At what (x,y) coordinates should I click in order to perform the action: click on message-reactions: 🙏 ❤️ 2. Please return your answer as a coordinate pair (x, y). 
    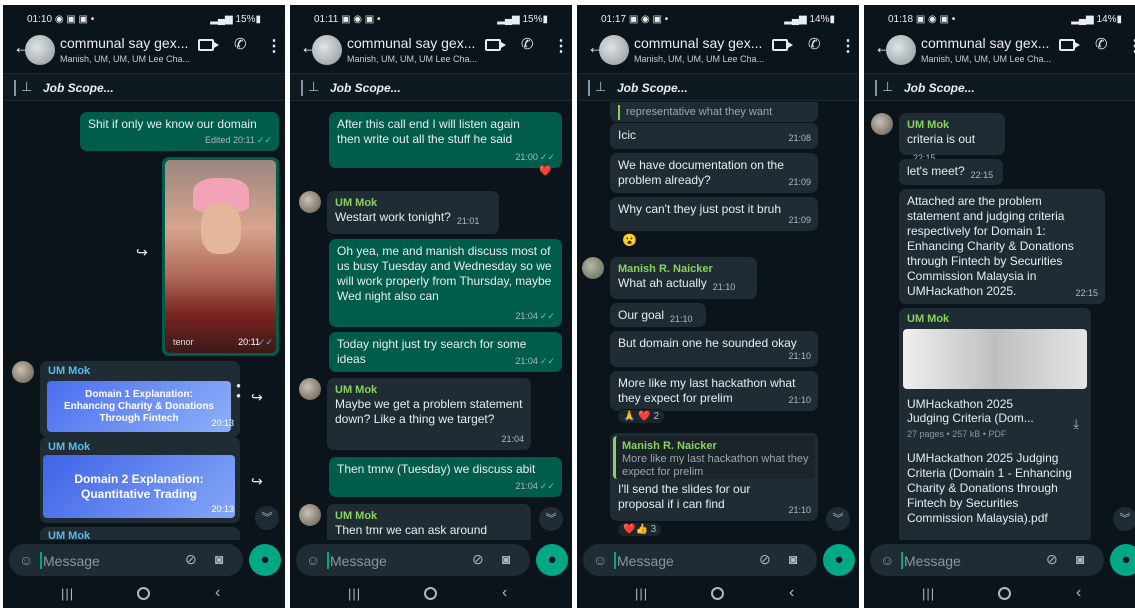
    Looking at the image, I should click on (641, 416).